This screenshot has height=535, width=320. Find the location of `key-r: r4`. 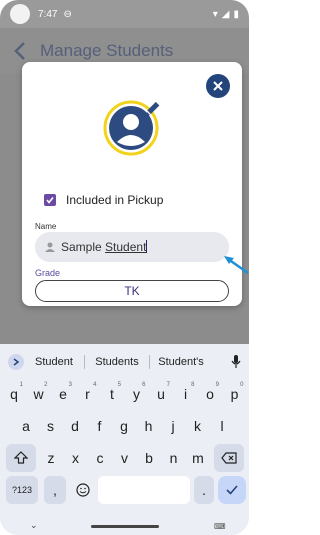

key-r: r4 is located at coordinates (88, 394).